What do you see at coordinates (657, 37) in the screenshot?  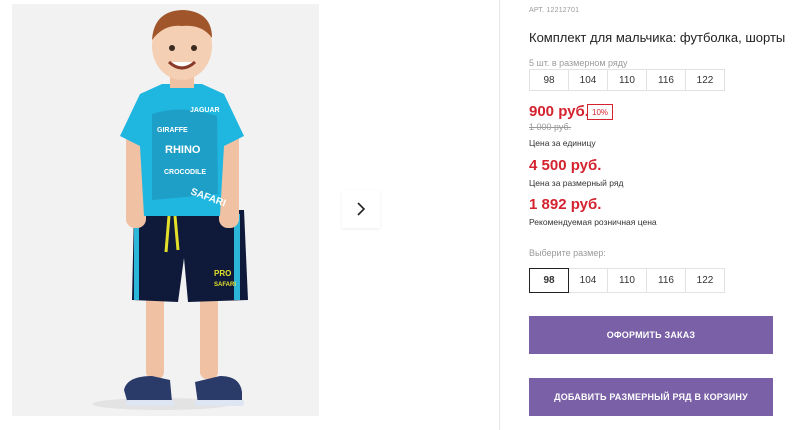 I see `product-title: Комплект для мальчика: футболка, шорты` at bounding box center [657, 37].